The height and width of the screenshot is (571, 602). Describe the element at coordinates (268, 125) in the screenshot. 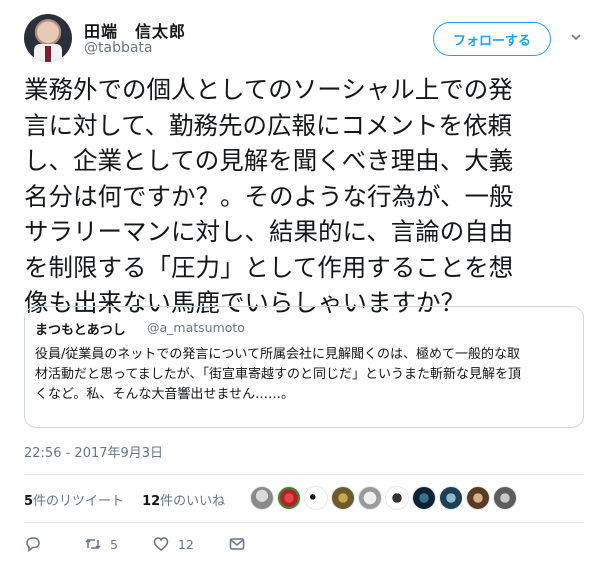

I see `tweet-text-line: 言に対して、勤務先の広報にコメントを依頼` at that location.